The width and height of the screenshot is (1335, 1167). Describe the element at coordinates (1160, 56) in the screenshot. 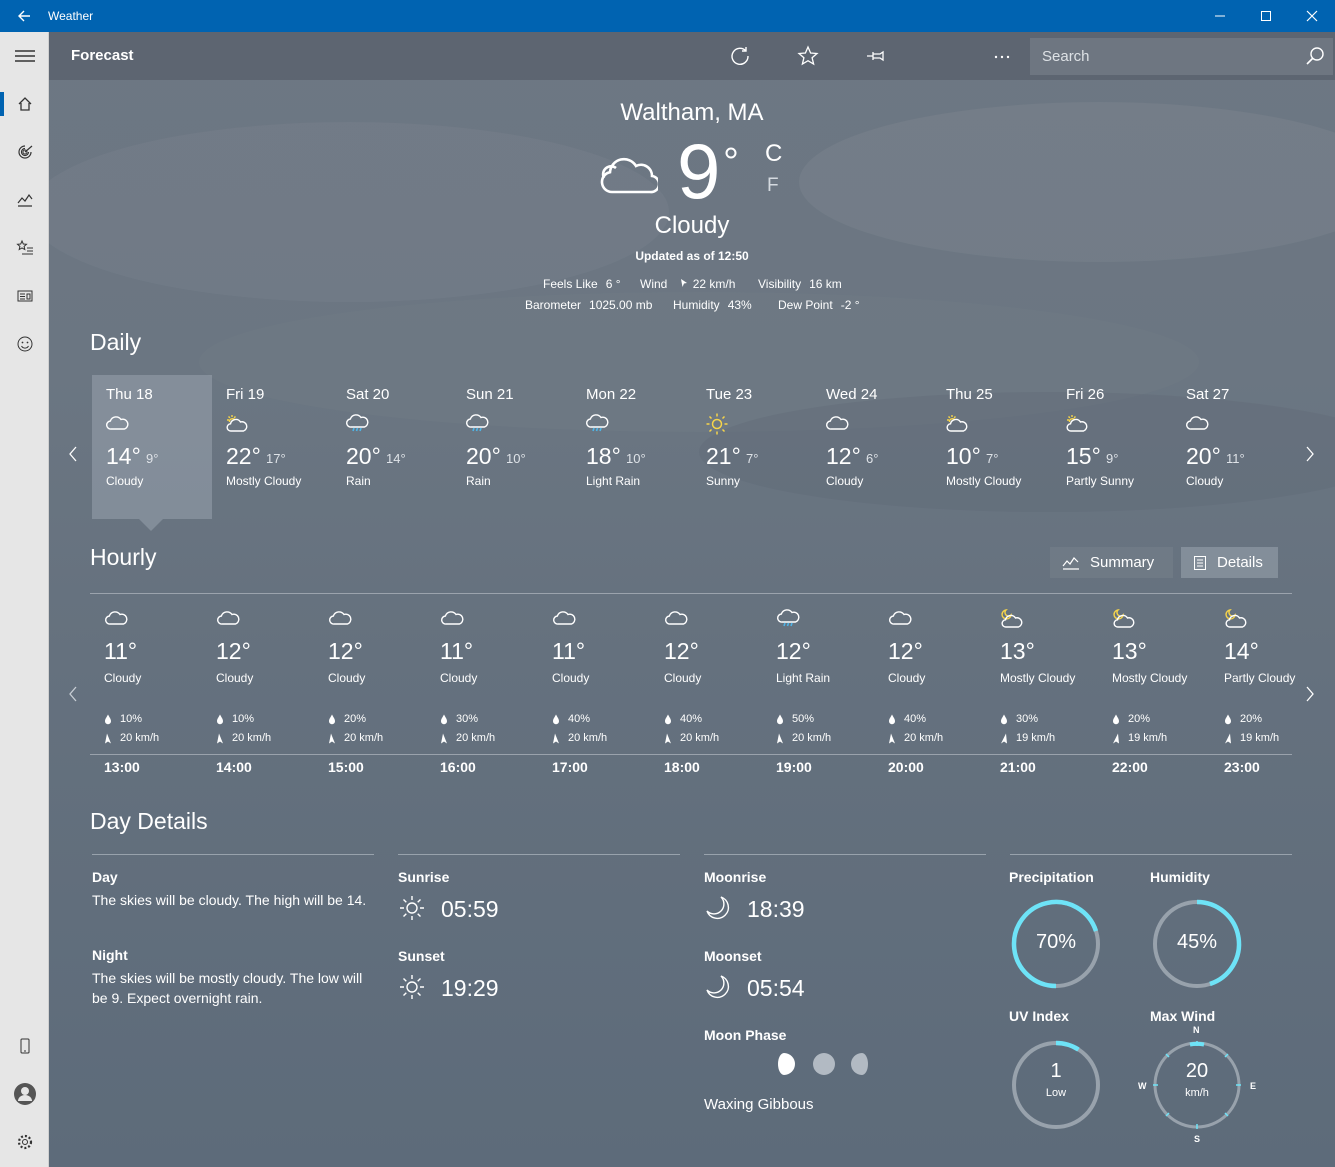

I see `search-input` at that location.